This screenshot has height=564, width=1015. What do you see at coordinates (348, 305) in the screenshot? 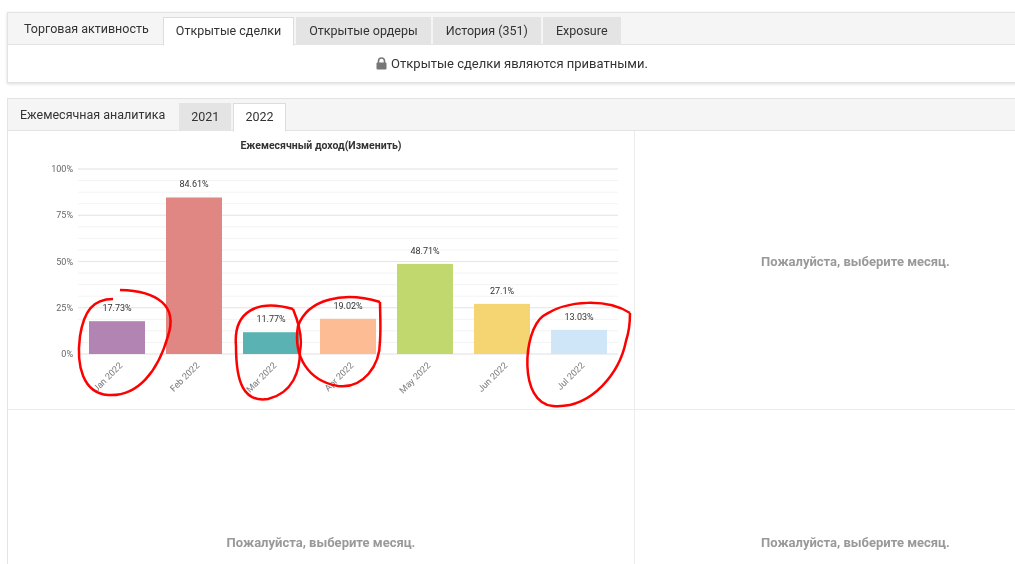
I see `bar-value-label: 19.02%` at bounding box center [348, 305].